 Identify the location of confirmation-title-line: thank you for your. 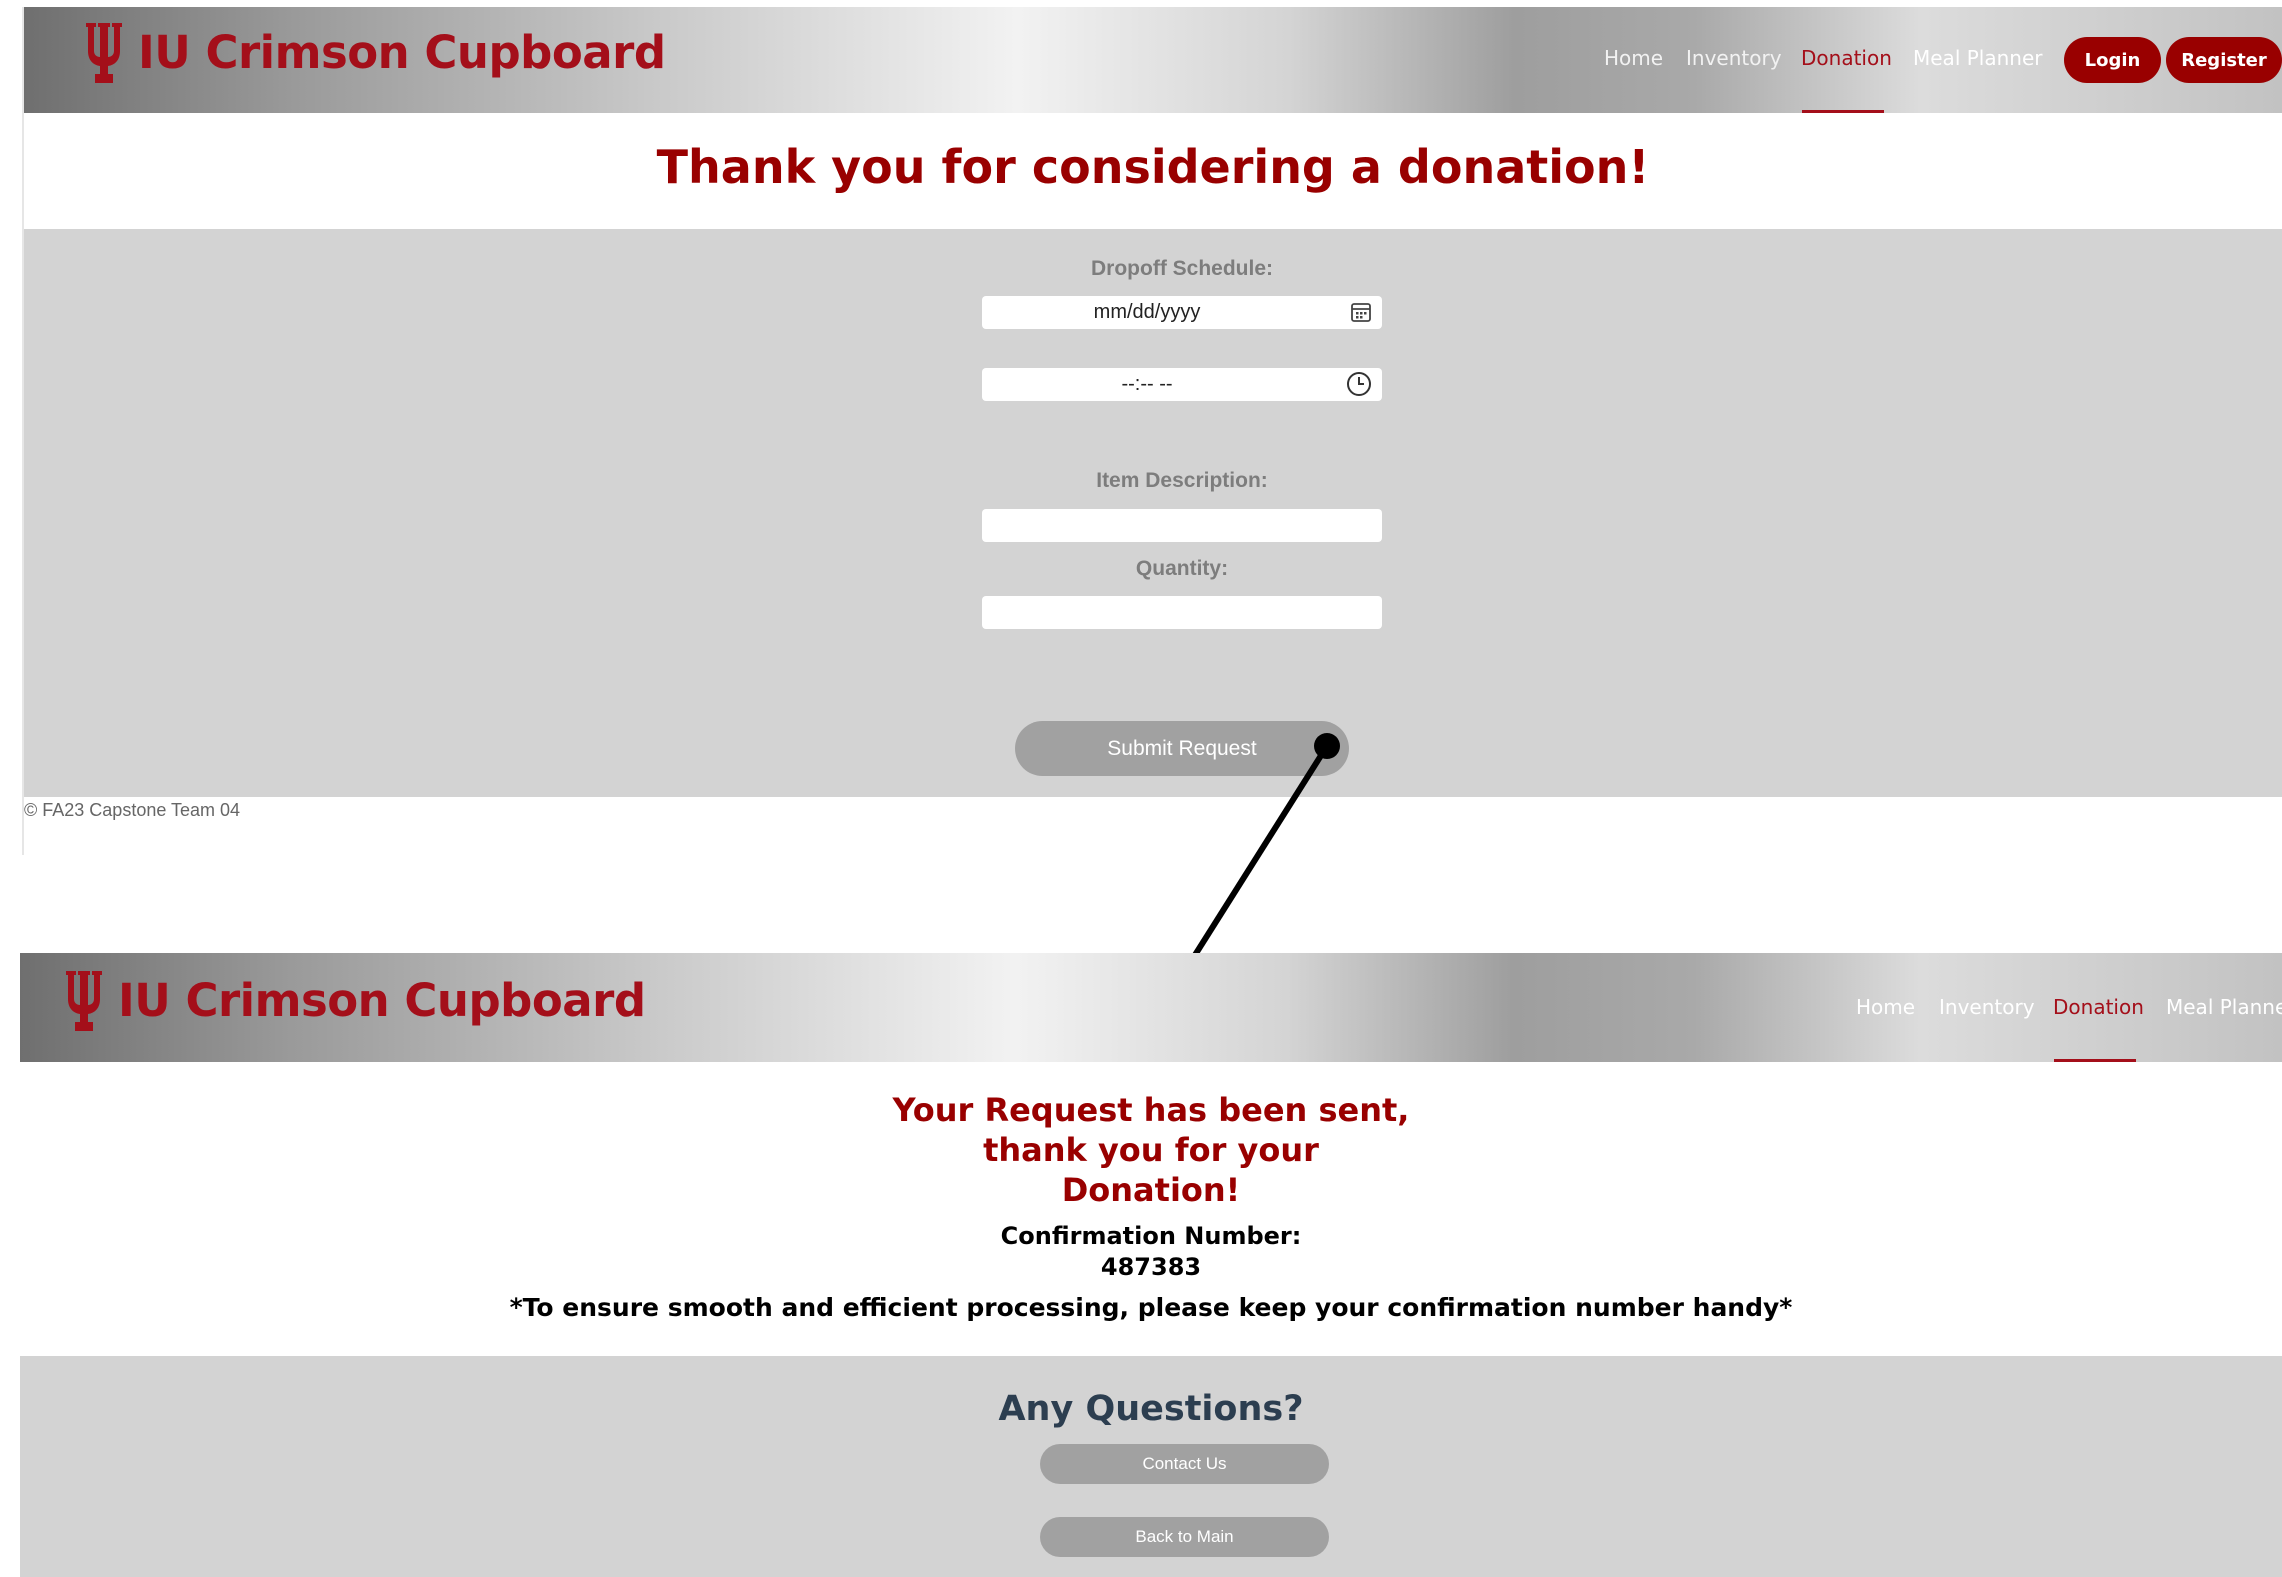
(1151, 1150).